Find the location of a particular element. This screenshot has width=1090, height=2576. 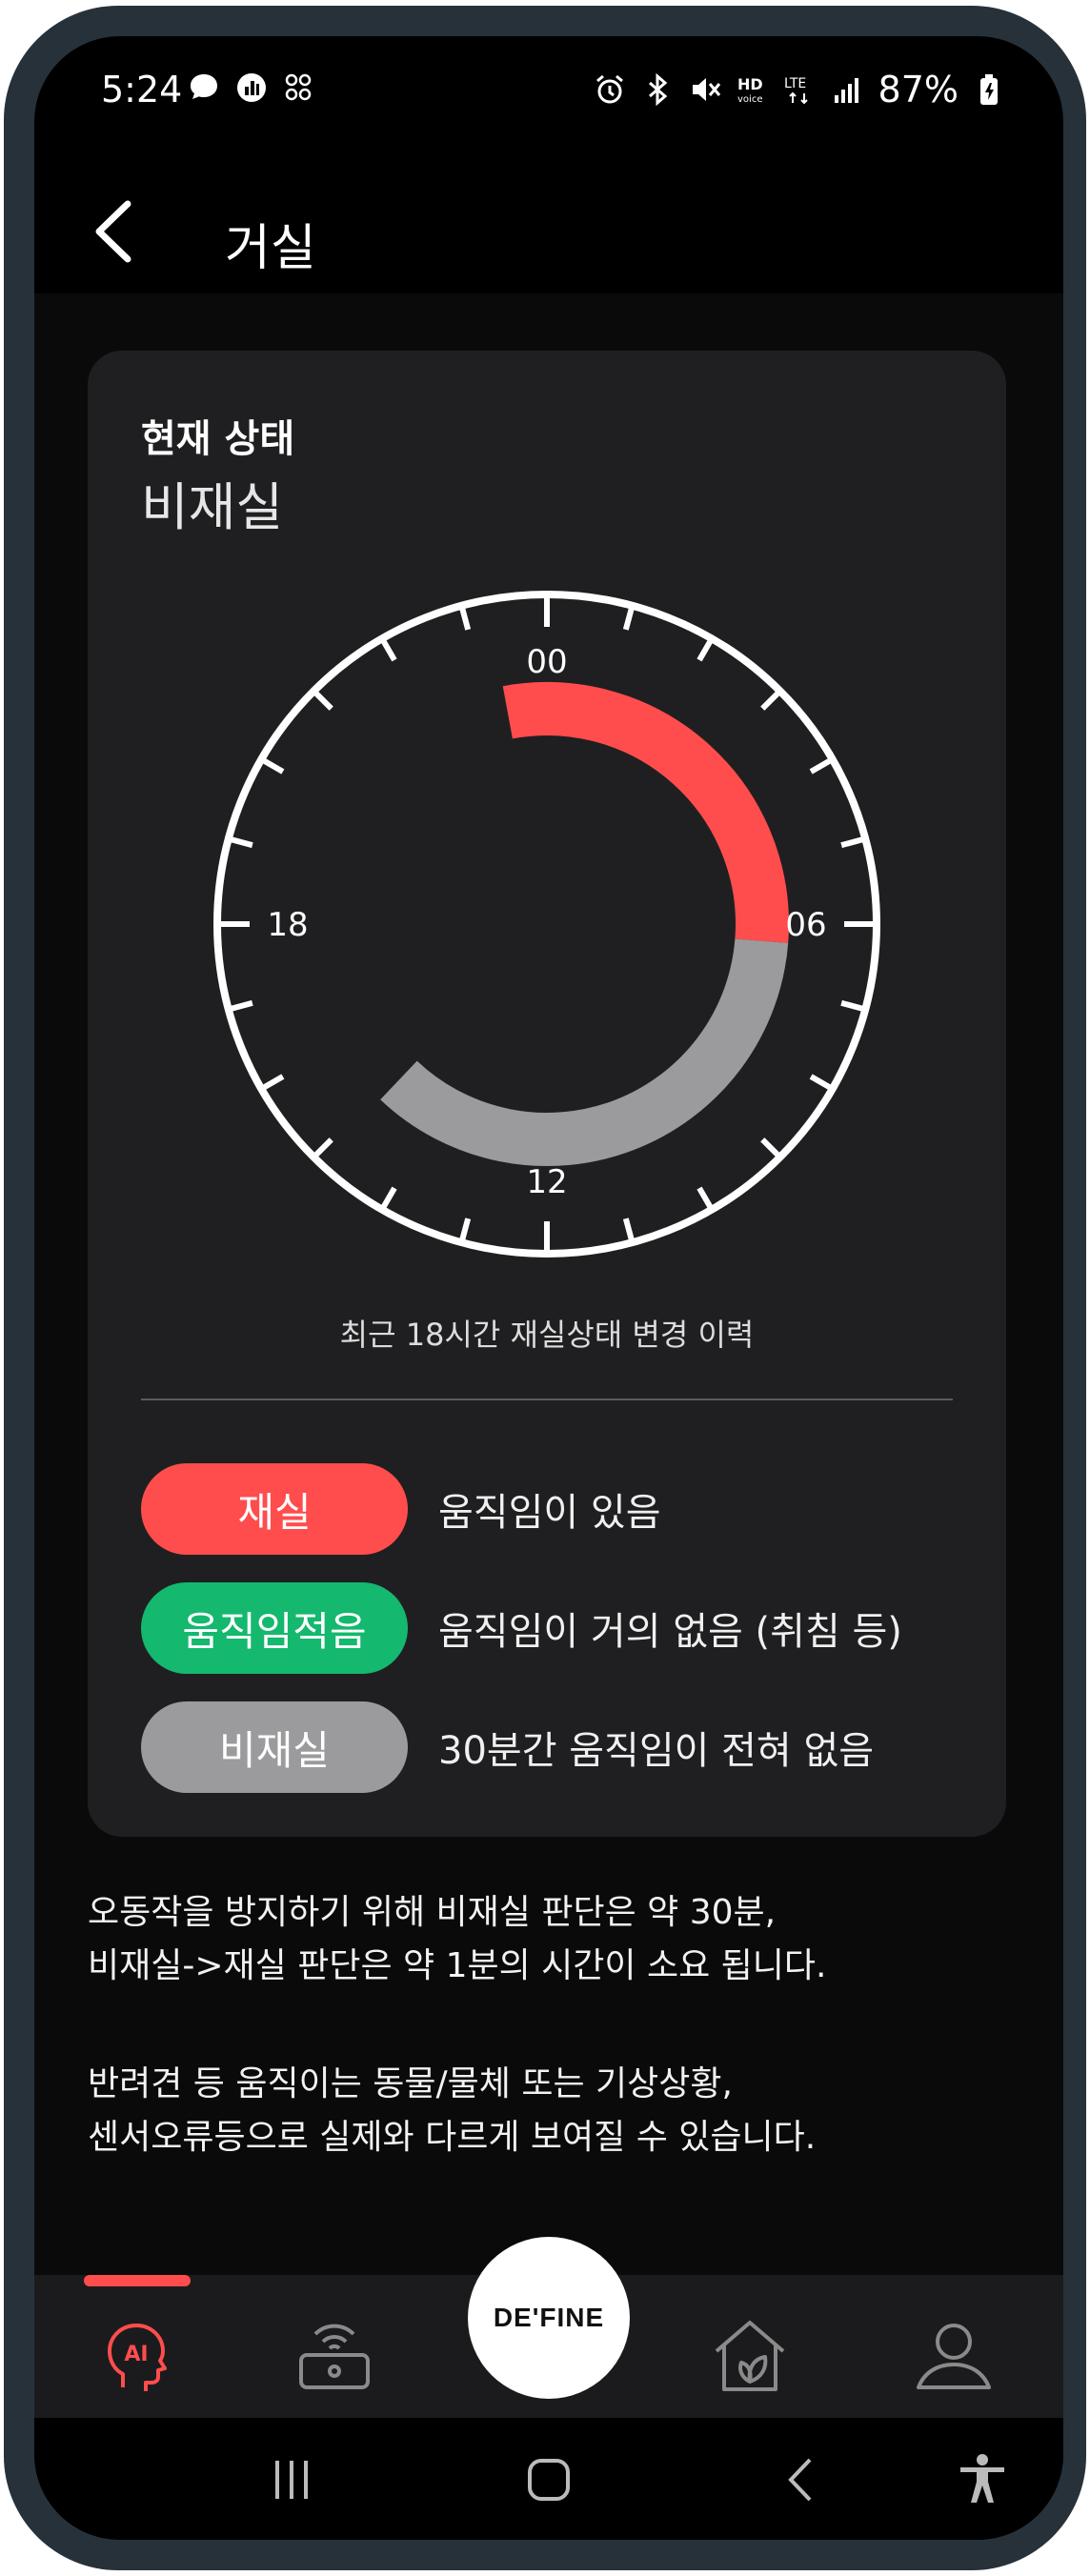

system-nav-bar is located at coordinates (548, 2479).